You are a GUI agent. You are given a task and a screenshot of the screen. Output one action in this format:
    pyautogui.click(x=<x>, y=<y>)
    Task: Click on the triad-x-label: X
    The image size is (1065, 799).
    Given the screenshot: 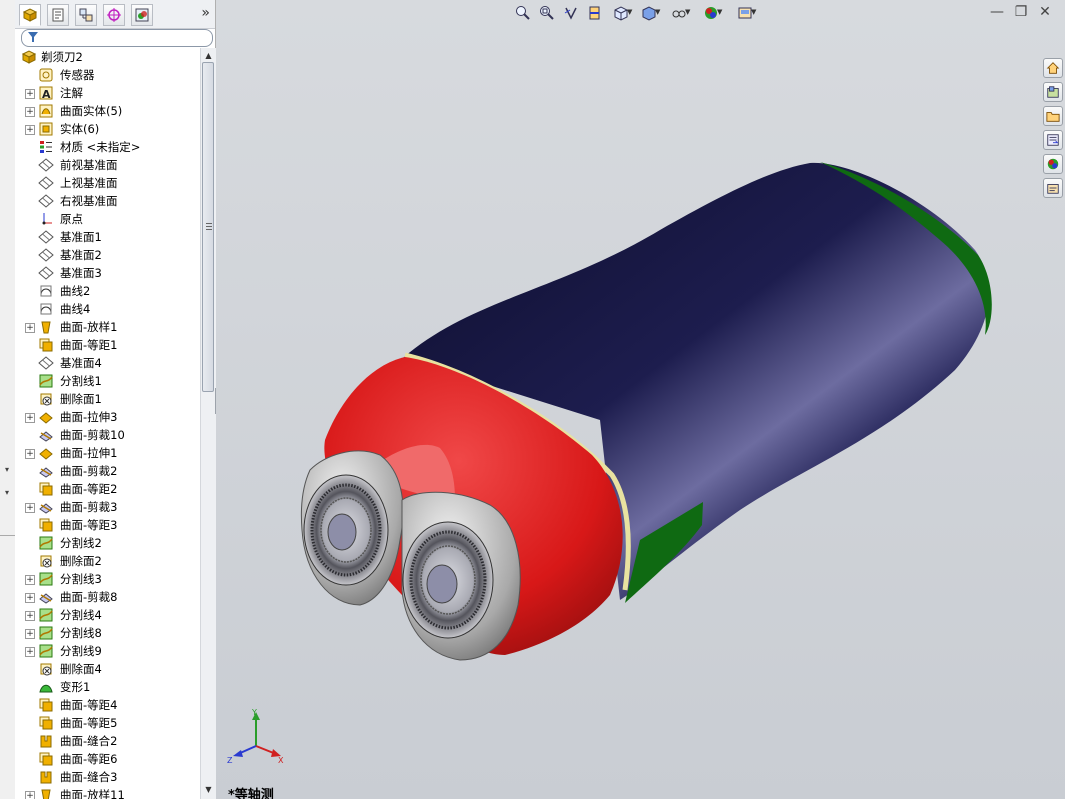 What is the action you would take?
    pyautogui.click(x=281, y=760)
    